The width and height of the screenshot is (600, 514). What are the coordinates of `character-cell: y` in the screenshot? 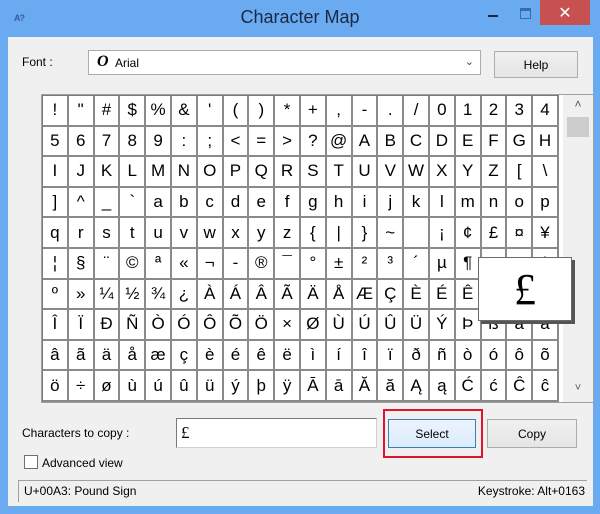 It's located at (262, 233).